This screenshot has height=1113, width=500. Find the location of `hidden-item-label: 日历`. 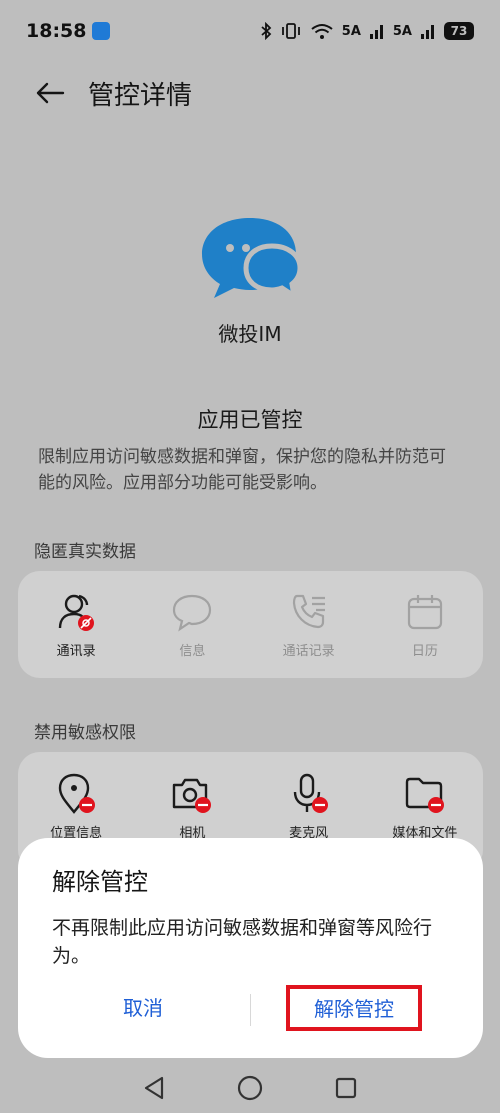

hidden-item-label: 日历 is located at coordinates (424, 651).